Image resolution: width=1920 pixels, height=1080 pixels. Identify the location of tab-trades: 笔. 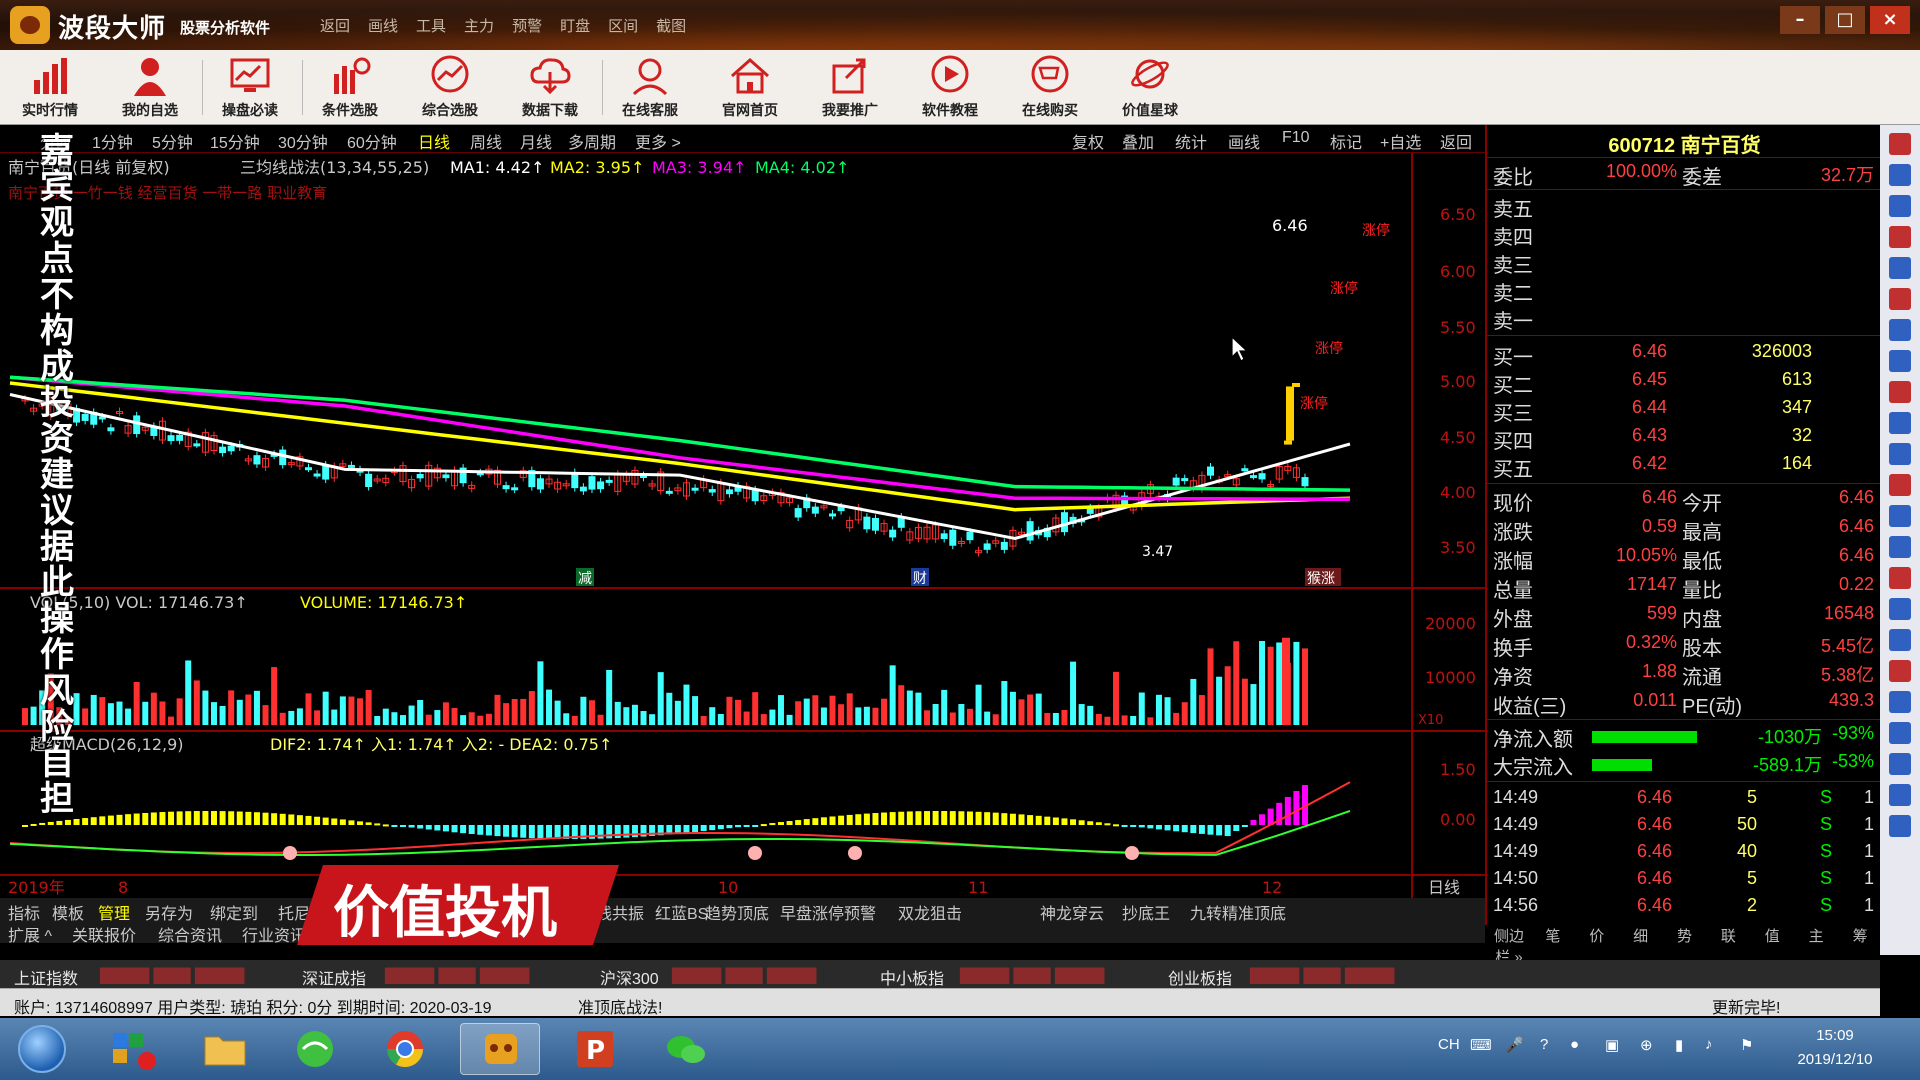
(1553, 936).